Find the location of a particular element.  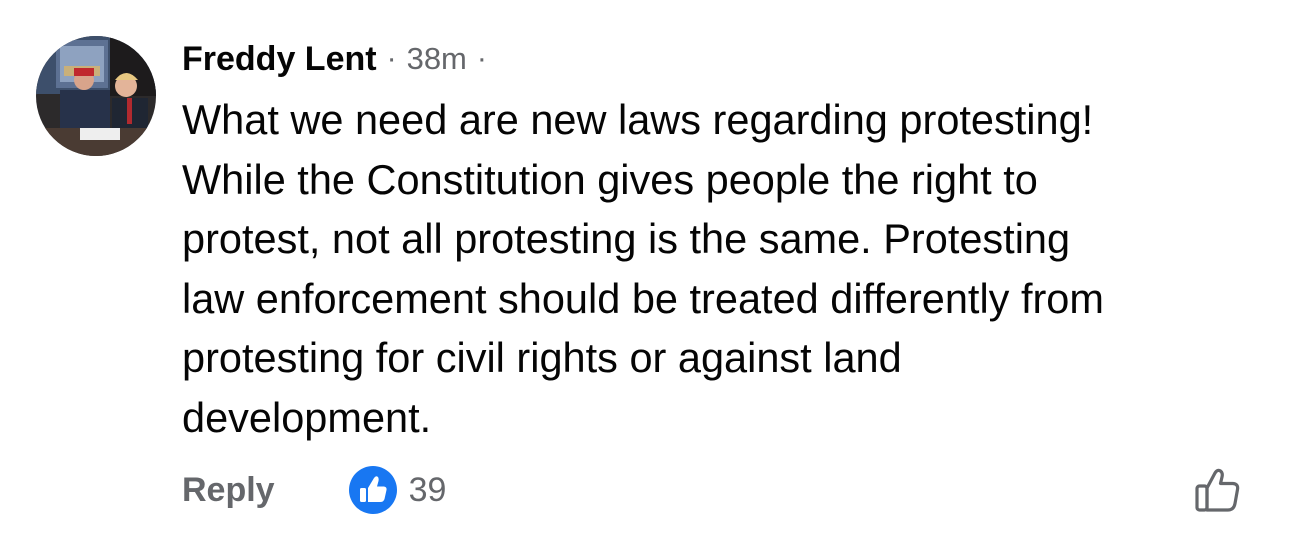

like-button is located at coordinates (1218, 490).